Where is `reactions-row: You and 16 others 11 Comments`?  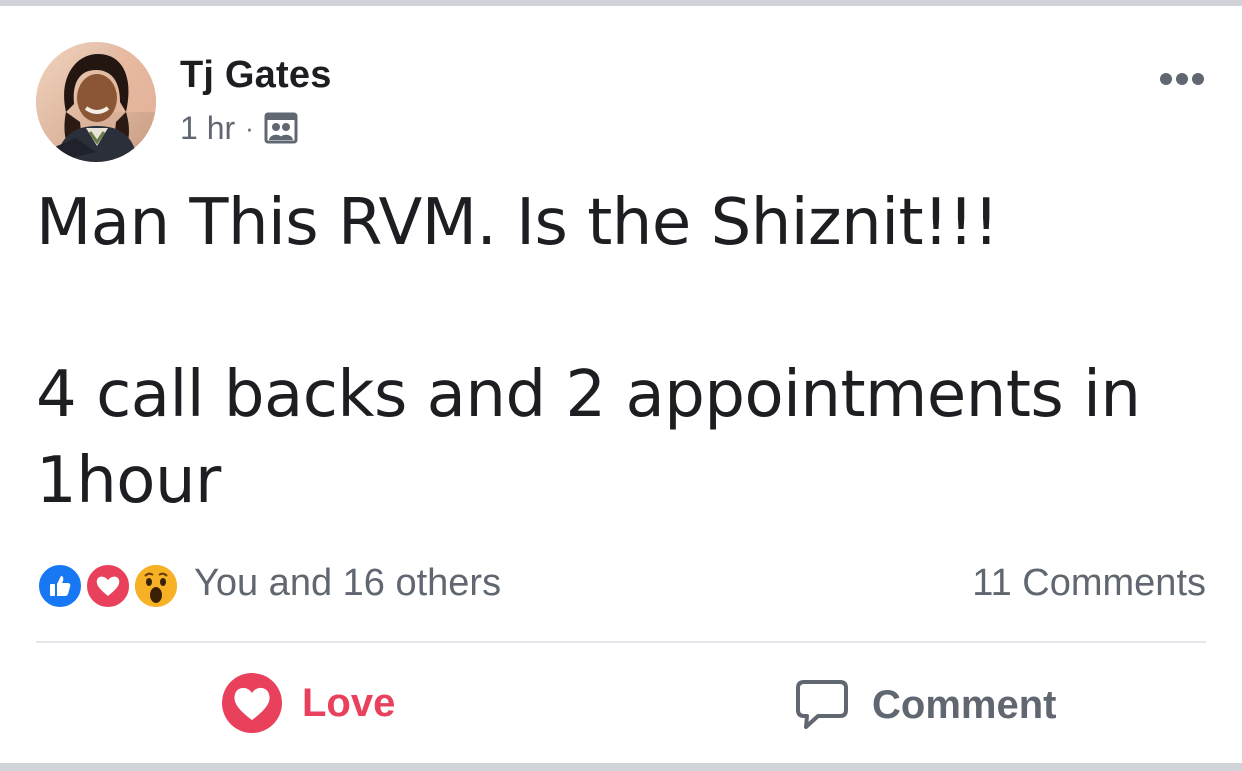 reactions-row: You and 16 others 11 Comments is located at coordinates (621, 585).